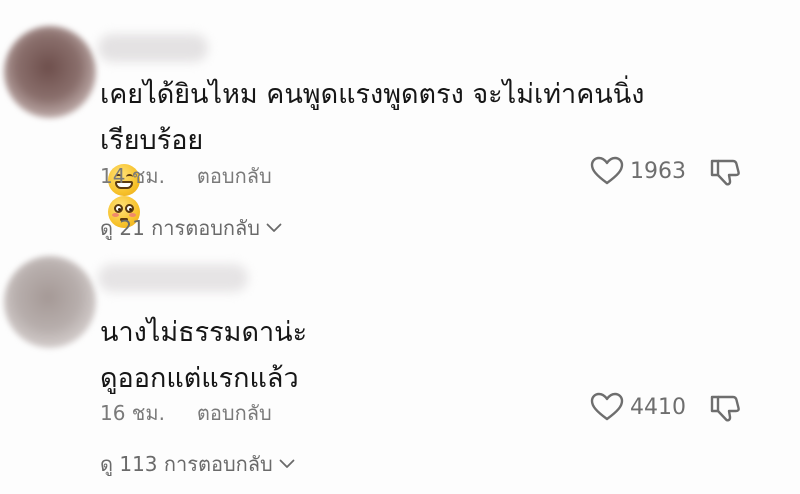 The image size is (800, 494). Describe the element at coordinates (203, 356) in the screenshot. I see `comment-text: นางไม่ธรรมดาน่ะ ดูออกแต่แรกแล้ว` at that location.